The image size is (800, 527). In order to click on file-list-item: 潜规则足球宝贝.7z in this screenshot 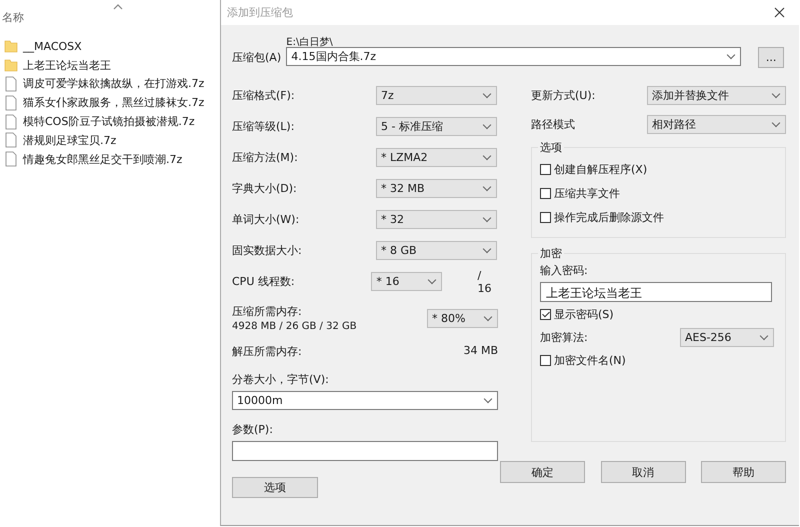, I will do `click(104, 140)`.